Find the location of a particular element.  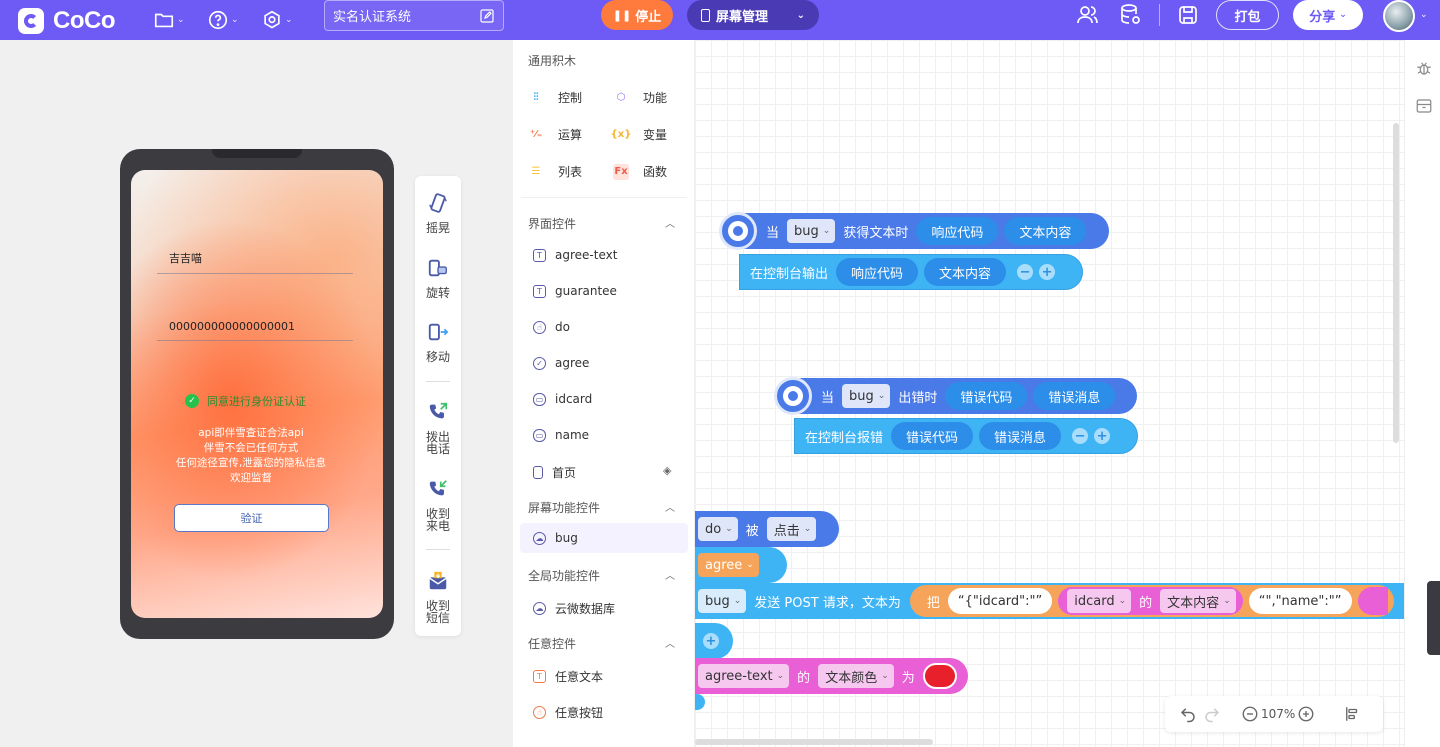

avatar is located at coordinates (1399, 16).